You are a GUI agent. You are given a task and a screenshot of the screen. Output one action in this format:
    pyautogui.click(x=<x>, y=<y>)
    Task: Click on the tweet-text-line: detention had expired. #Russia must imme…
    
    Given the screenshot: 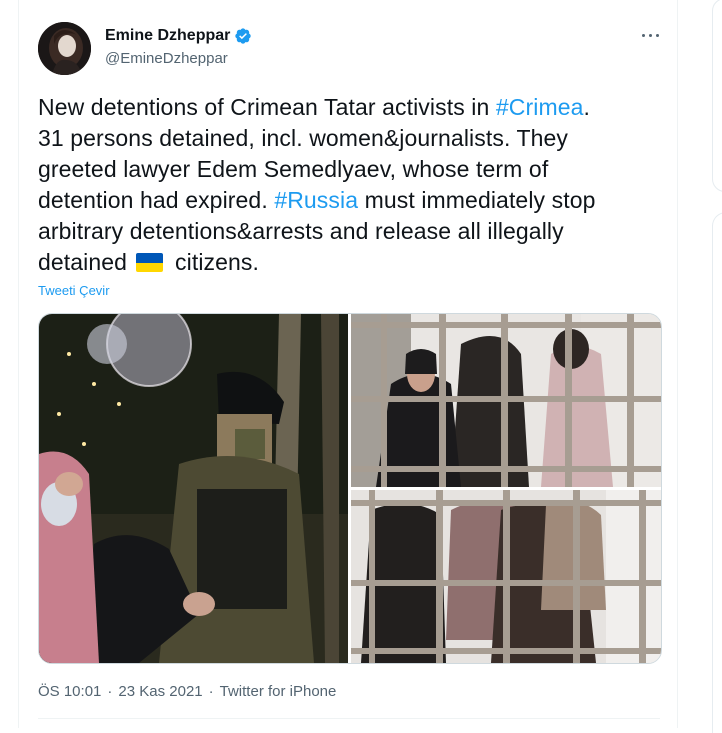 What is the action you would take?
    pyautogui.click(x=350, y=200)
    